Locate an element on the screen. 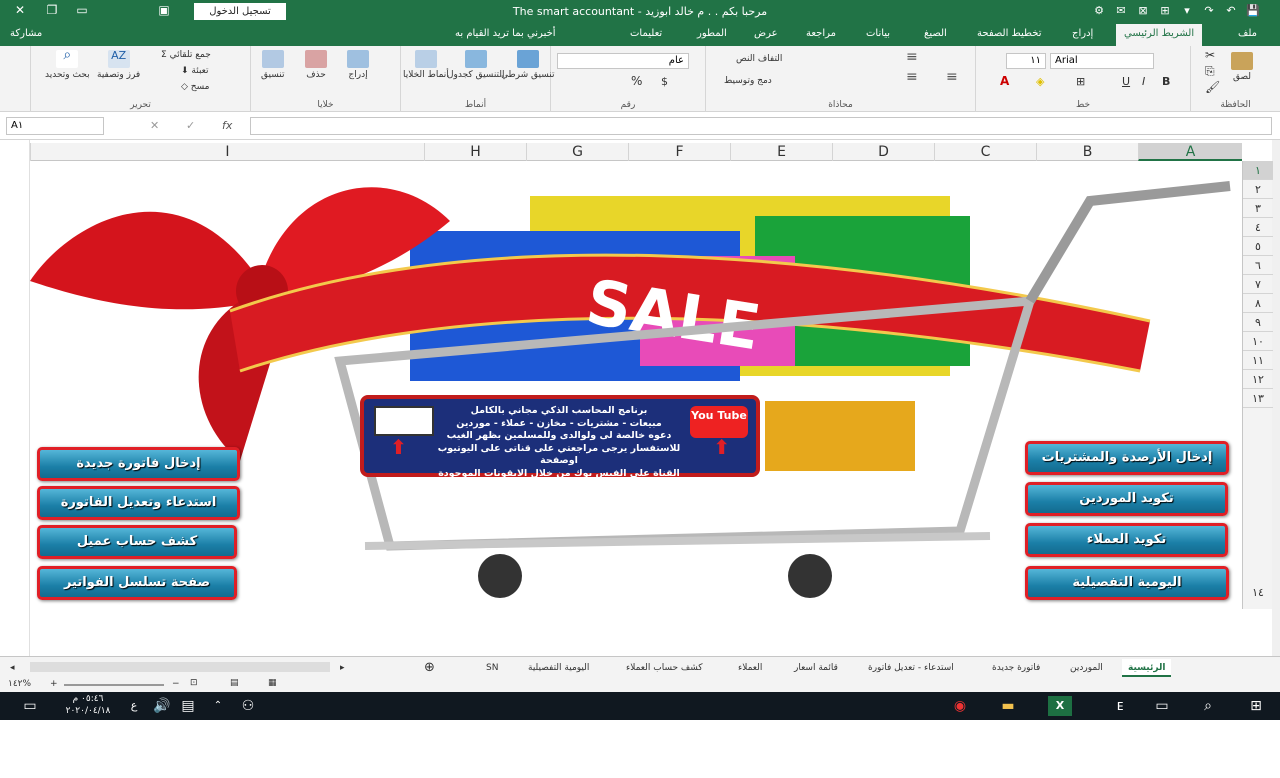 Image resolution: width=1280 pixels, height=778 pixels. fill-button: ⬇ تعبئة is located at coordinates (195, 71).